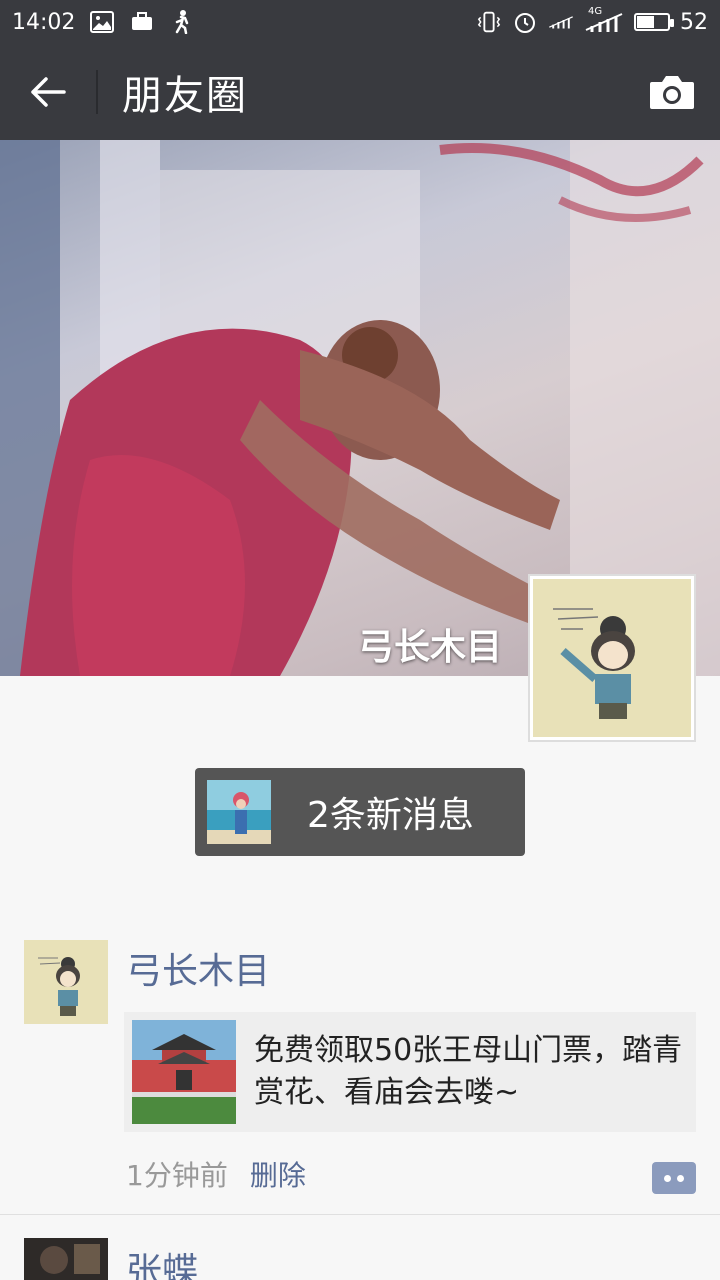 The height and width of the screenshot is (1280, 720). I want to click on network-type: 4G, so click(595, 11).